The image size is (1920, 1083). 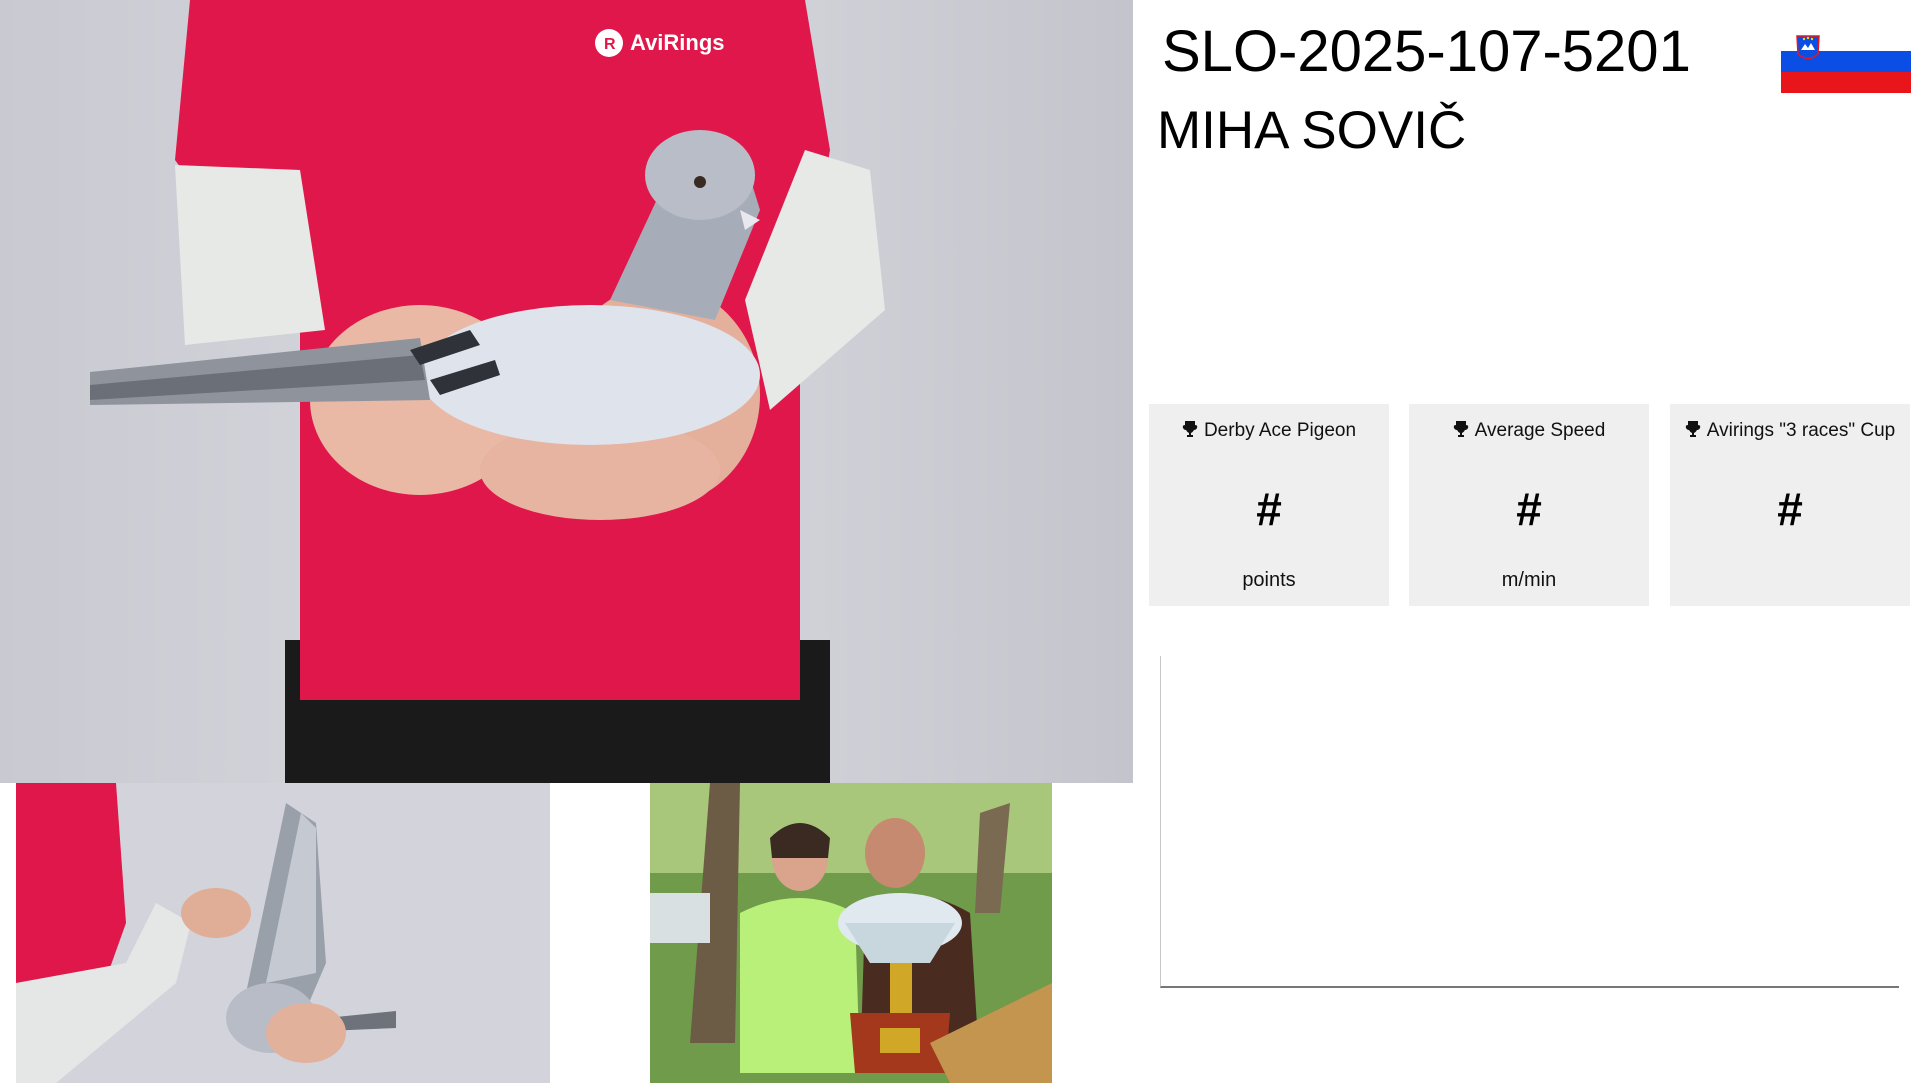 I want to click on stat-card-average-speed: Average Speed # m/min, so click(x=1529, y=505).